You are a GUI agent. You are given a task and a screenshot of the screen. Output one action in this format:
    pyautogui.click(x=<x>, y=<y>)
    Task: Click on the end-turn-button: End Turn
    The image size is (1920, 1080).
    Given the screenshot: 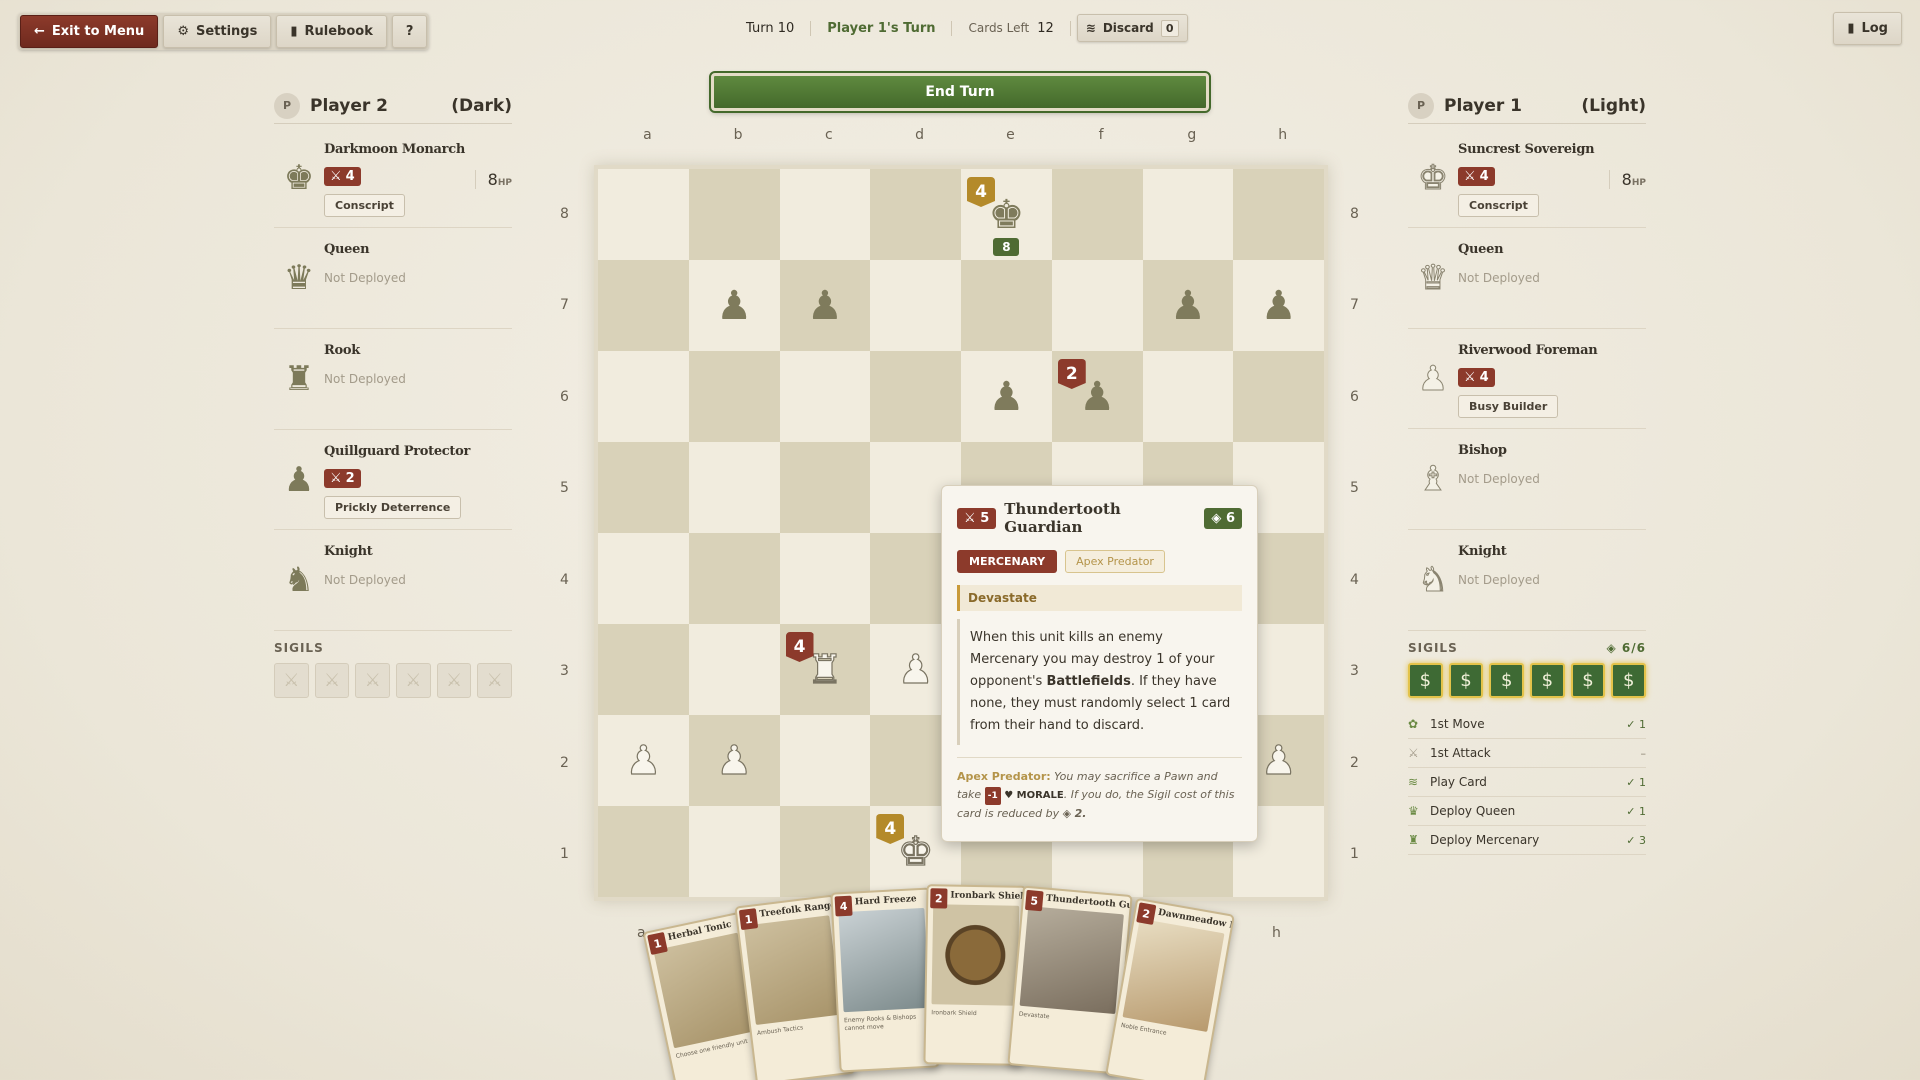 What is the action you would take?
    pyautogui.click(x=960, y=92)
    